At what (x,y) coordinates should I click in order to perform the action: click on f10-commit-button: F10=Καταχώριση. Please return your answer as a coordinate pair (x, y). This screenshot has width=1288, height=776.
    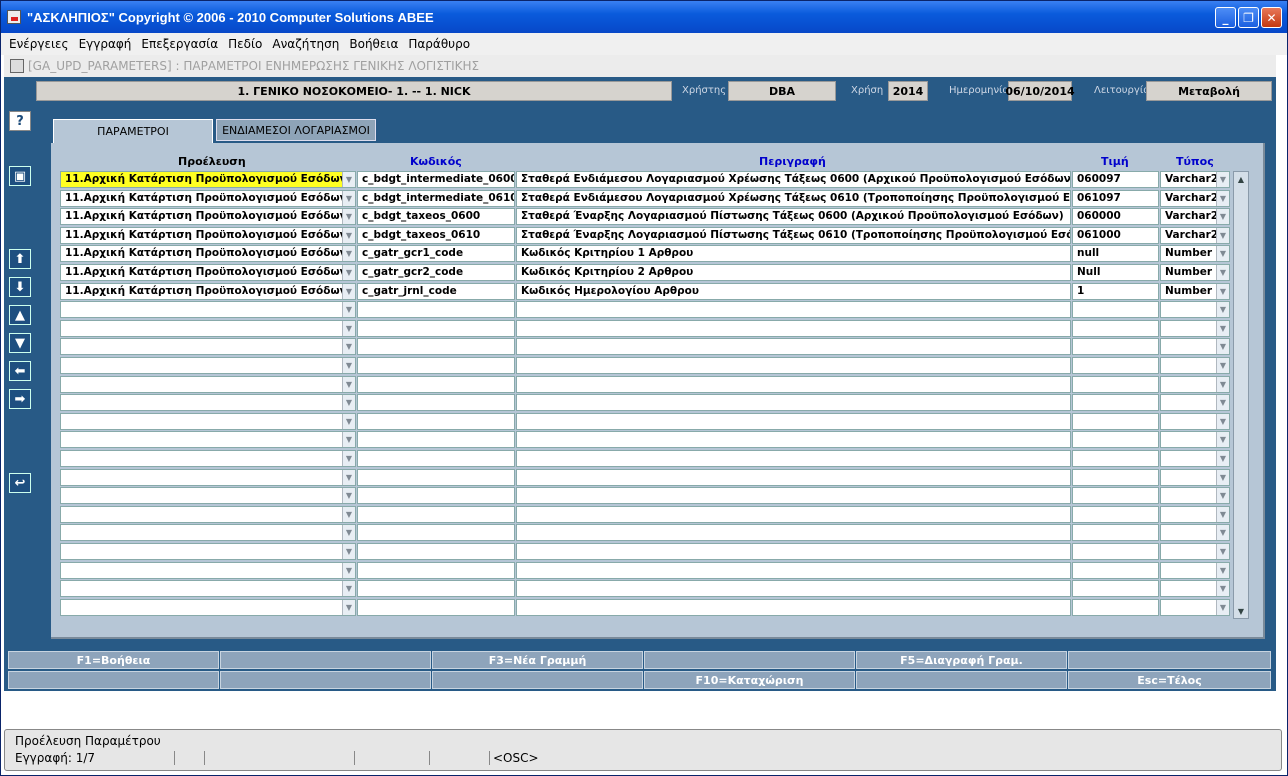
    Looking at the image, I should click on (749, 680).